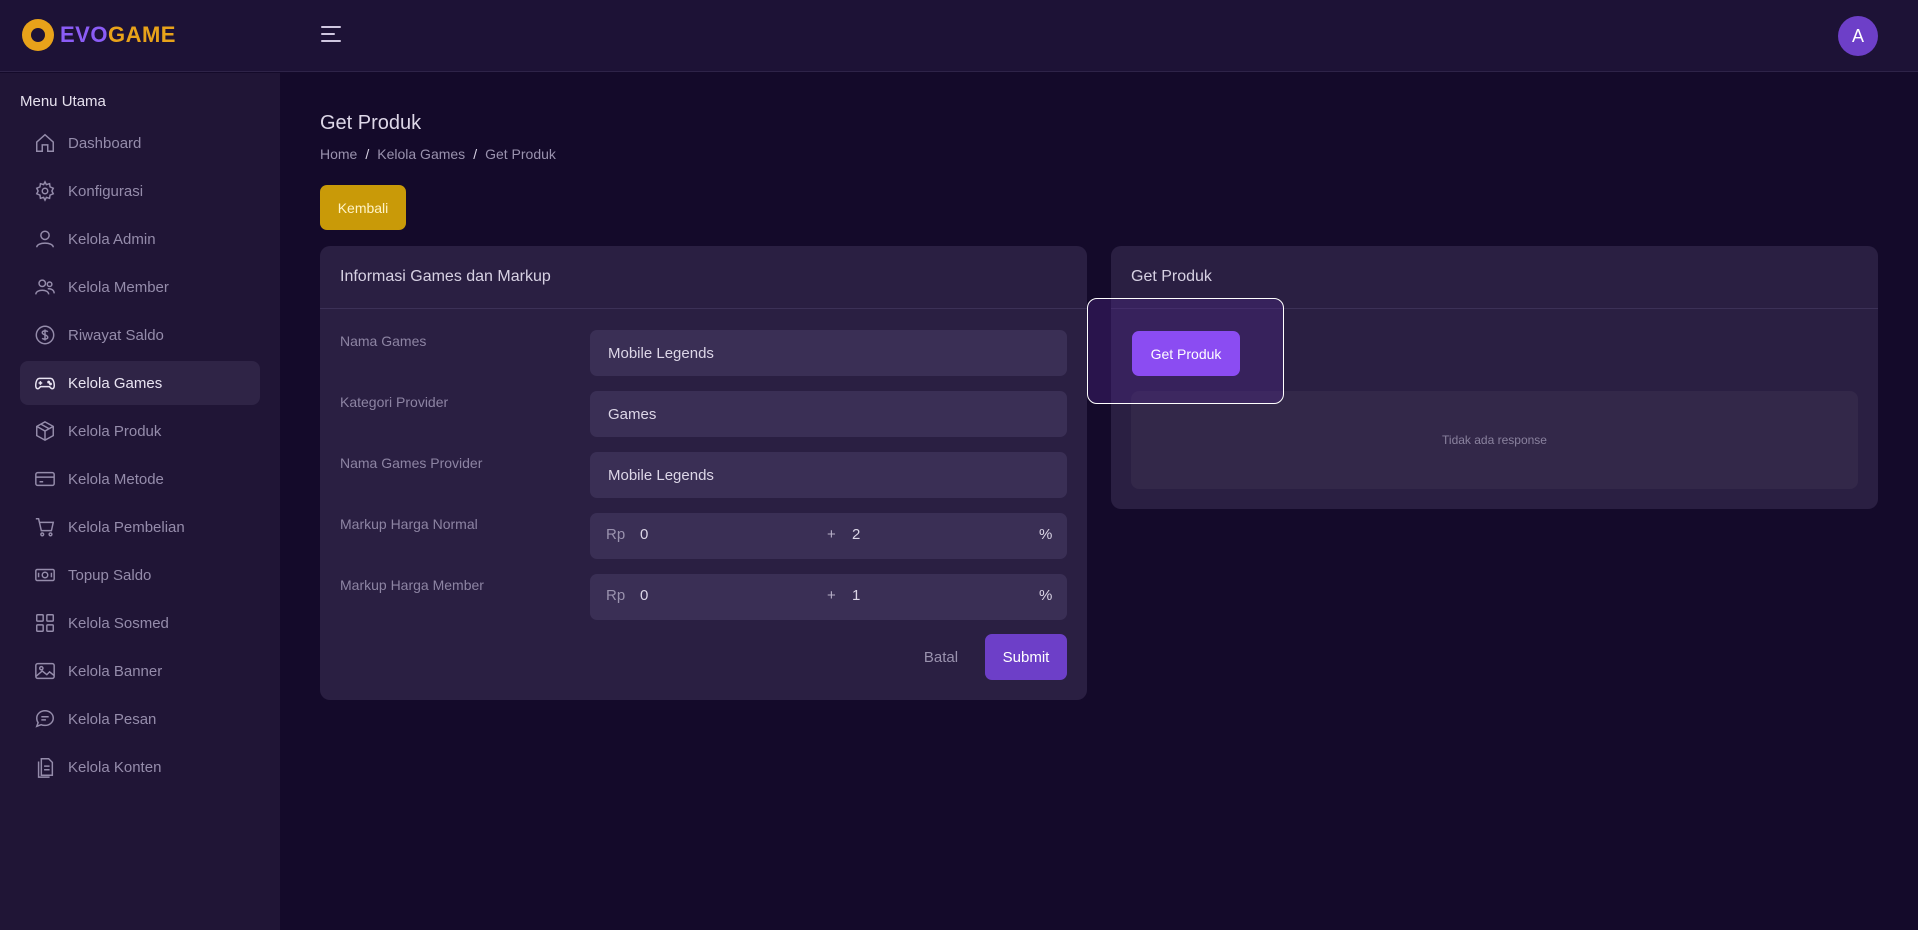 Image resolution: width=1918 pixels, height=930 pixels. I want to click on sidebar-item-kelola-pembelian: Kelola Pembelian, so click(140, 527).